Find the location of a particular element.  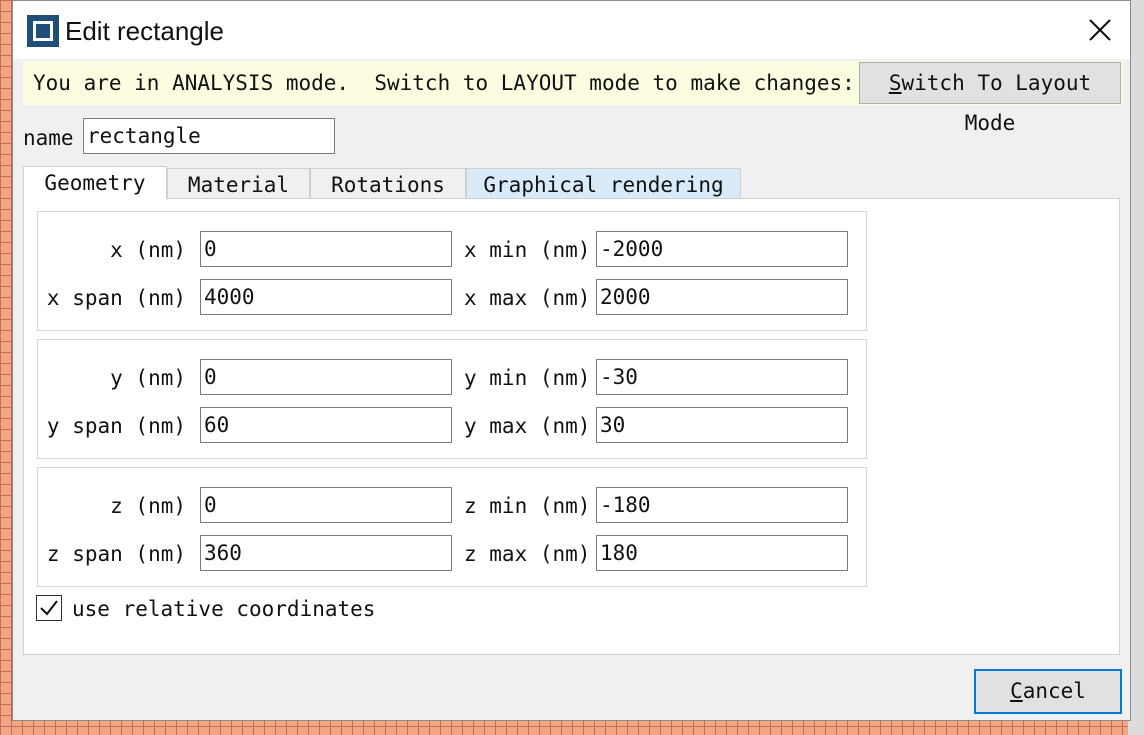

y-min-label: y min (nm) is located at coordinates (527, 378).